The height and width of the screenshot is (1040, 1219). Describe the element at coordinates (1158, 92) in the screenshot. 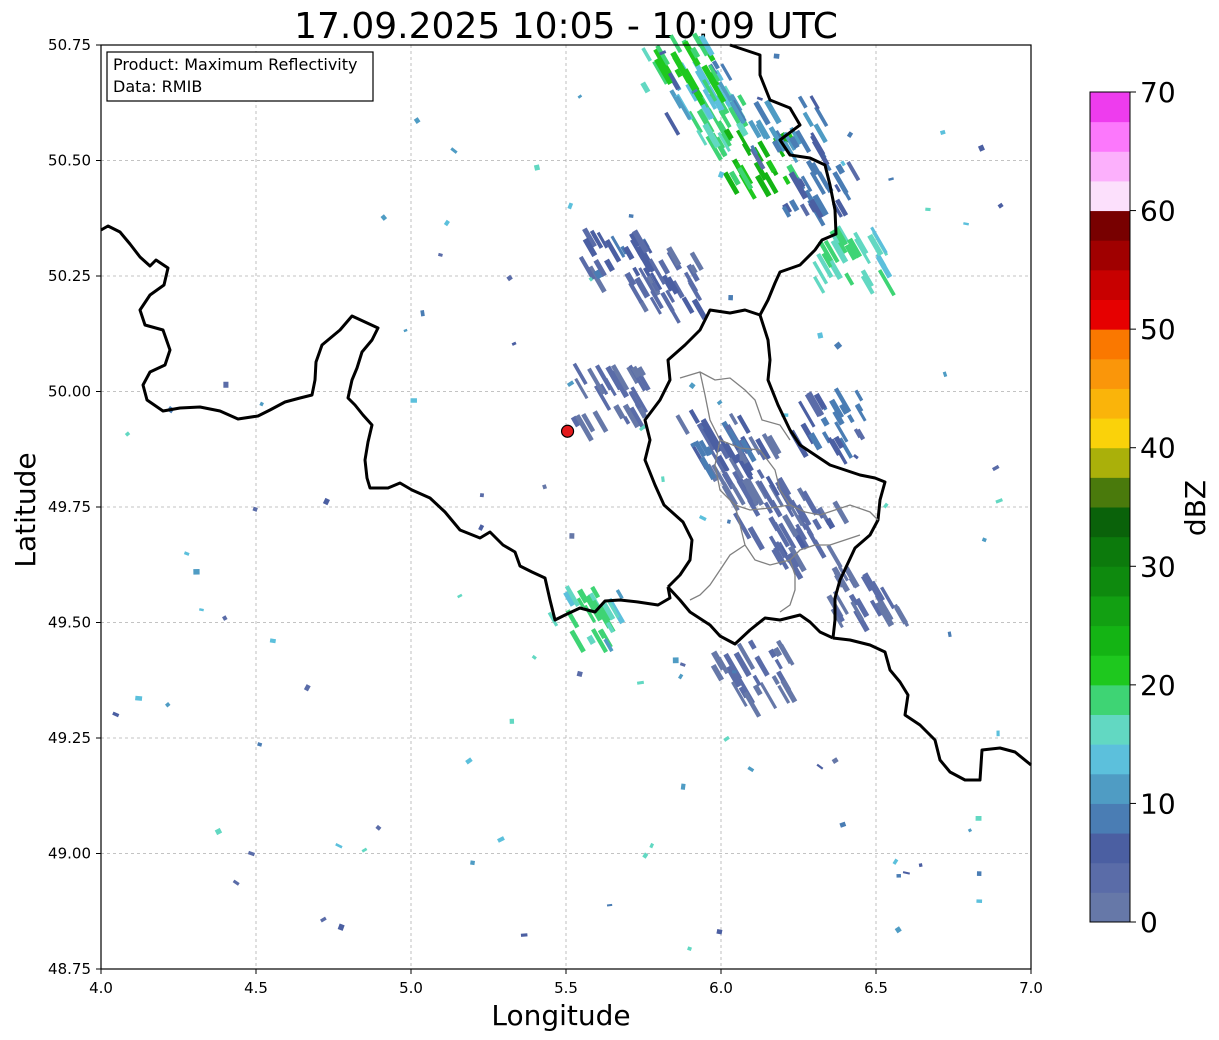

I see `colorbar-tick-label: 70` at that location.